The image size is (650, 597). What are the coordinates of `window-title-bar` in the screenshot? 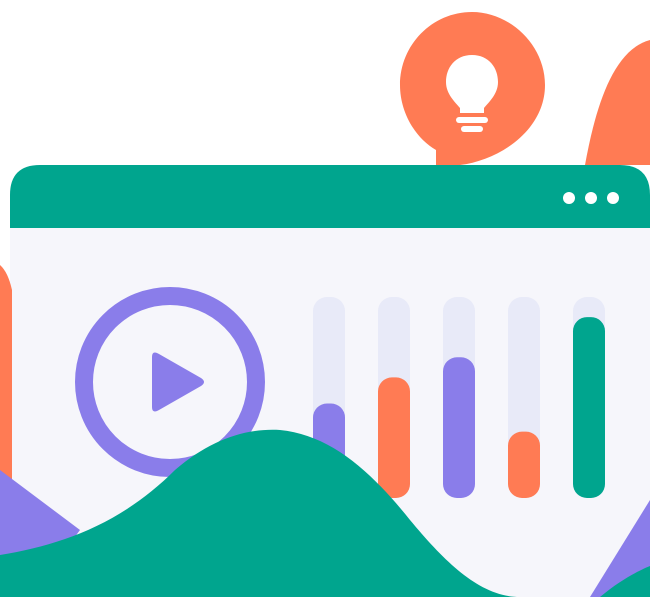 It's located at (330, 196).